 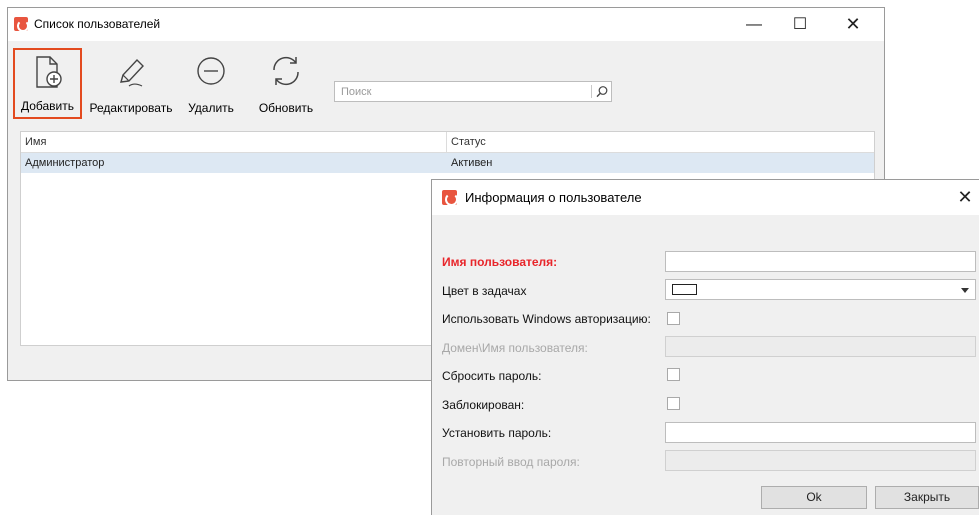 What do you see at coordinates (500, 262) in the screenshot?
I see `username-label: Имя пользователя:` at bounding box center [500, 262].